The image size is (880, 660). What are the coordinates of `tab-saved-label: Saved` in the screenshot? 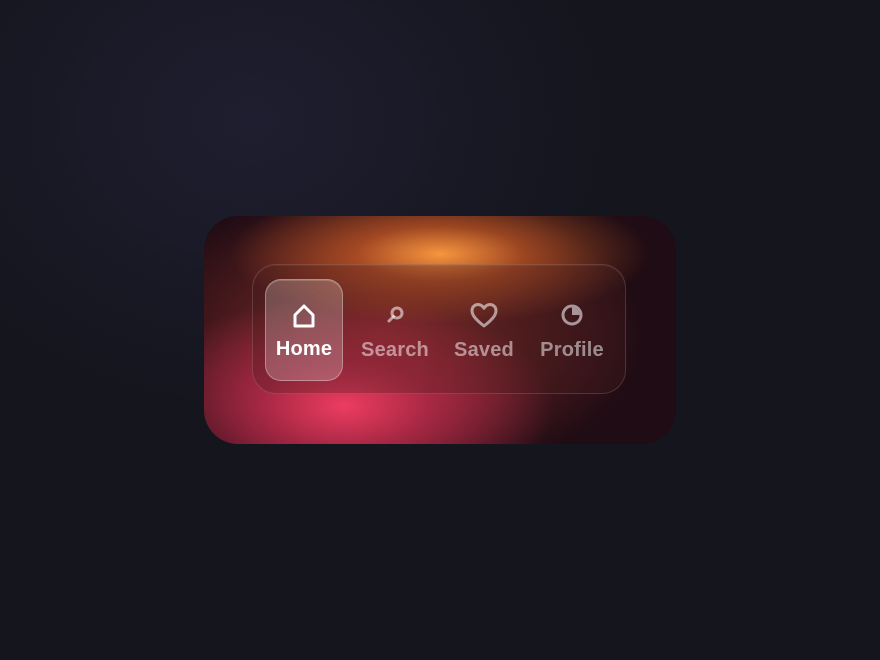 It's located at (484, 349).